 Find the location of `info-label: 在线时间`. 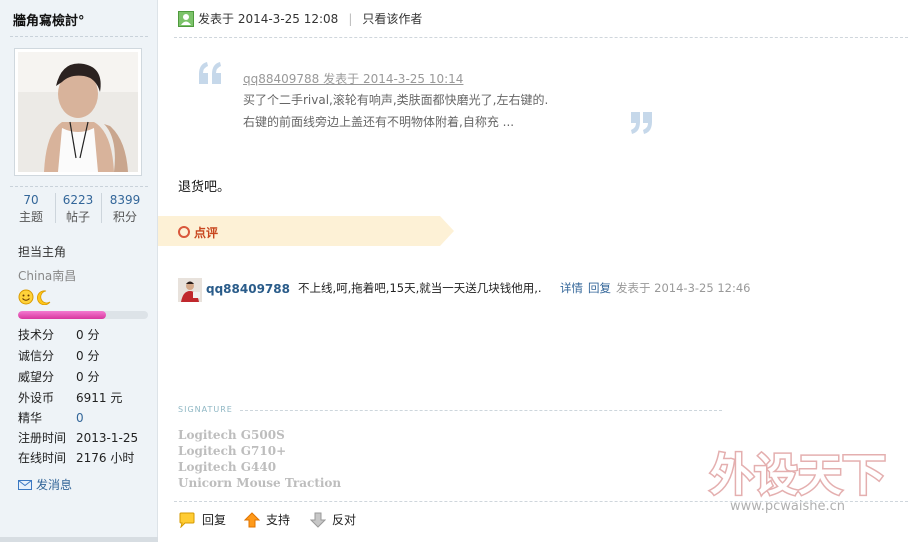

info-label: 在线时间 is located at coordinates (42, 458).